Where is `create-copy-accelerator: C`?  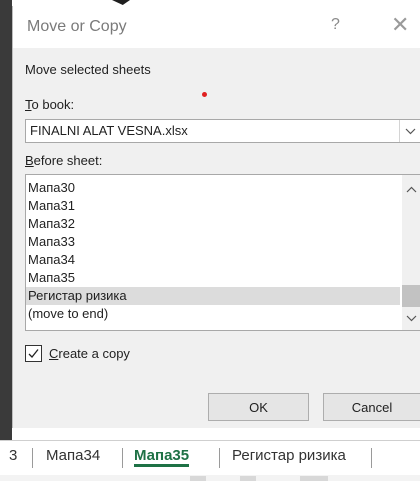
create-copy-accelerator: C is located at coordinates (54, 353).